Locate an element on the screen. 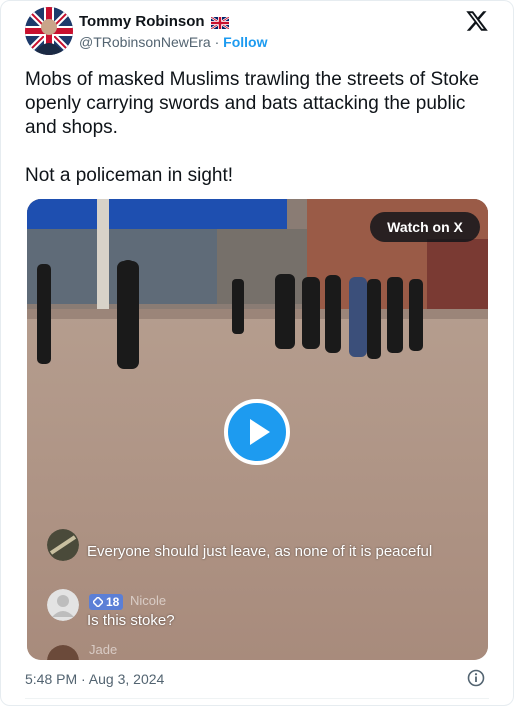  tweet-header: Tommy Robinson @TRobinsonNewEra · Follow is located at coordinates (257, 31).